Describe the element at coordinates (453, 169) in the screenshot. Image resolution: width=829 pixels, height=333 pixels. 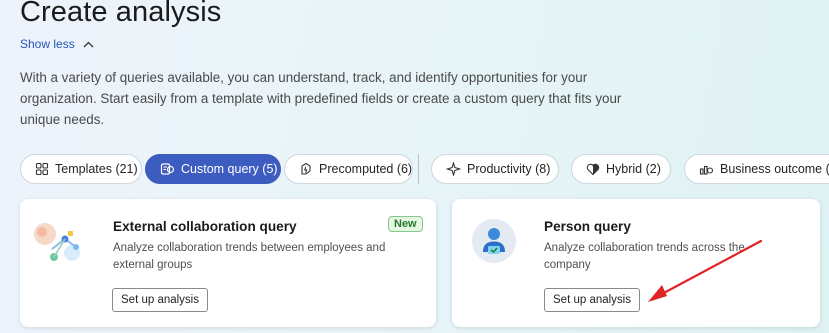
I see `sparkle-icon` at that location.